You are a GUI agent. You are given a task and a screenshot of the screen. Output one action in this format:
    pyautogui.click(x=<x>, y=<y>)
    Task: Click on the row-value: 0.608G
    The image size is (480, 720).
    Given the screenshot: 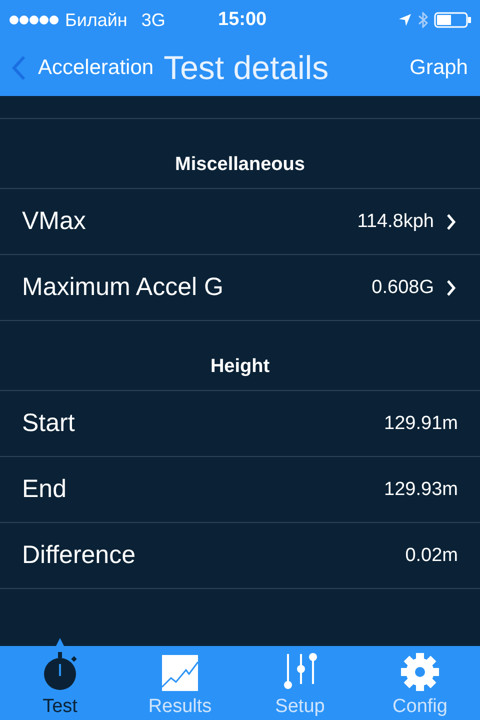 What is the action you would take?
    pyautogui.click(x=403, y=287)
    